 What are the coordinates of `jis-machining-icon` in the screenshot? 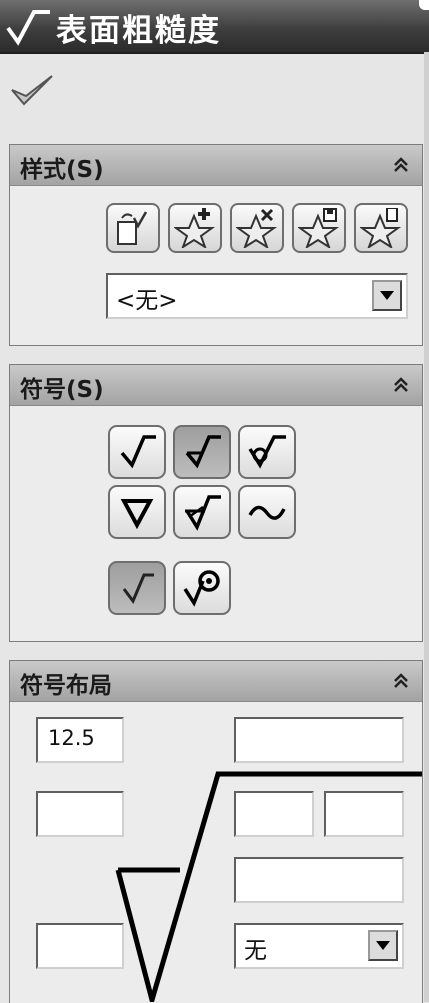 It's located at (203, 513).